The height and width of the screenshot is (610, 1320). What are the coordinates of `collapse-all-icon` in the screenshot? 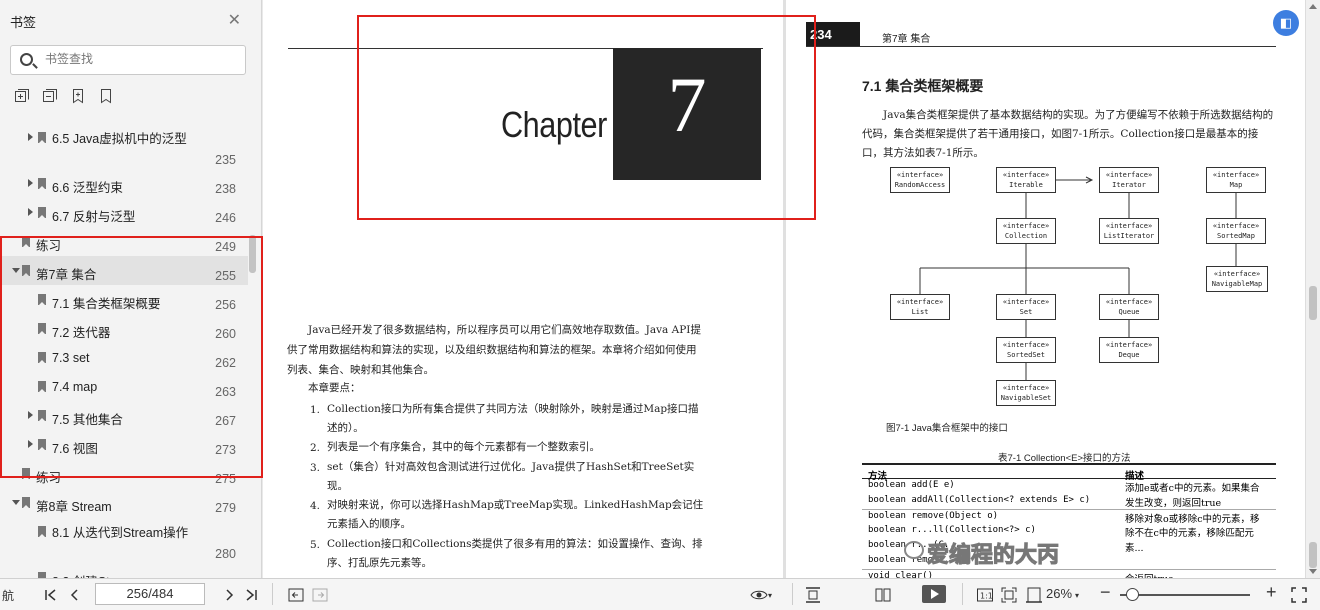 It's located at (50, 96).